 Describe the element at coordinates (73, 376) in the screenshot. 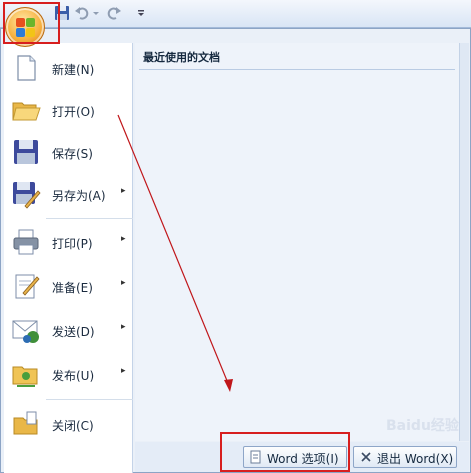

I see `menu-item-label: 发布(U)` at that location.